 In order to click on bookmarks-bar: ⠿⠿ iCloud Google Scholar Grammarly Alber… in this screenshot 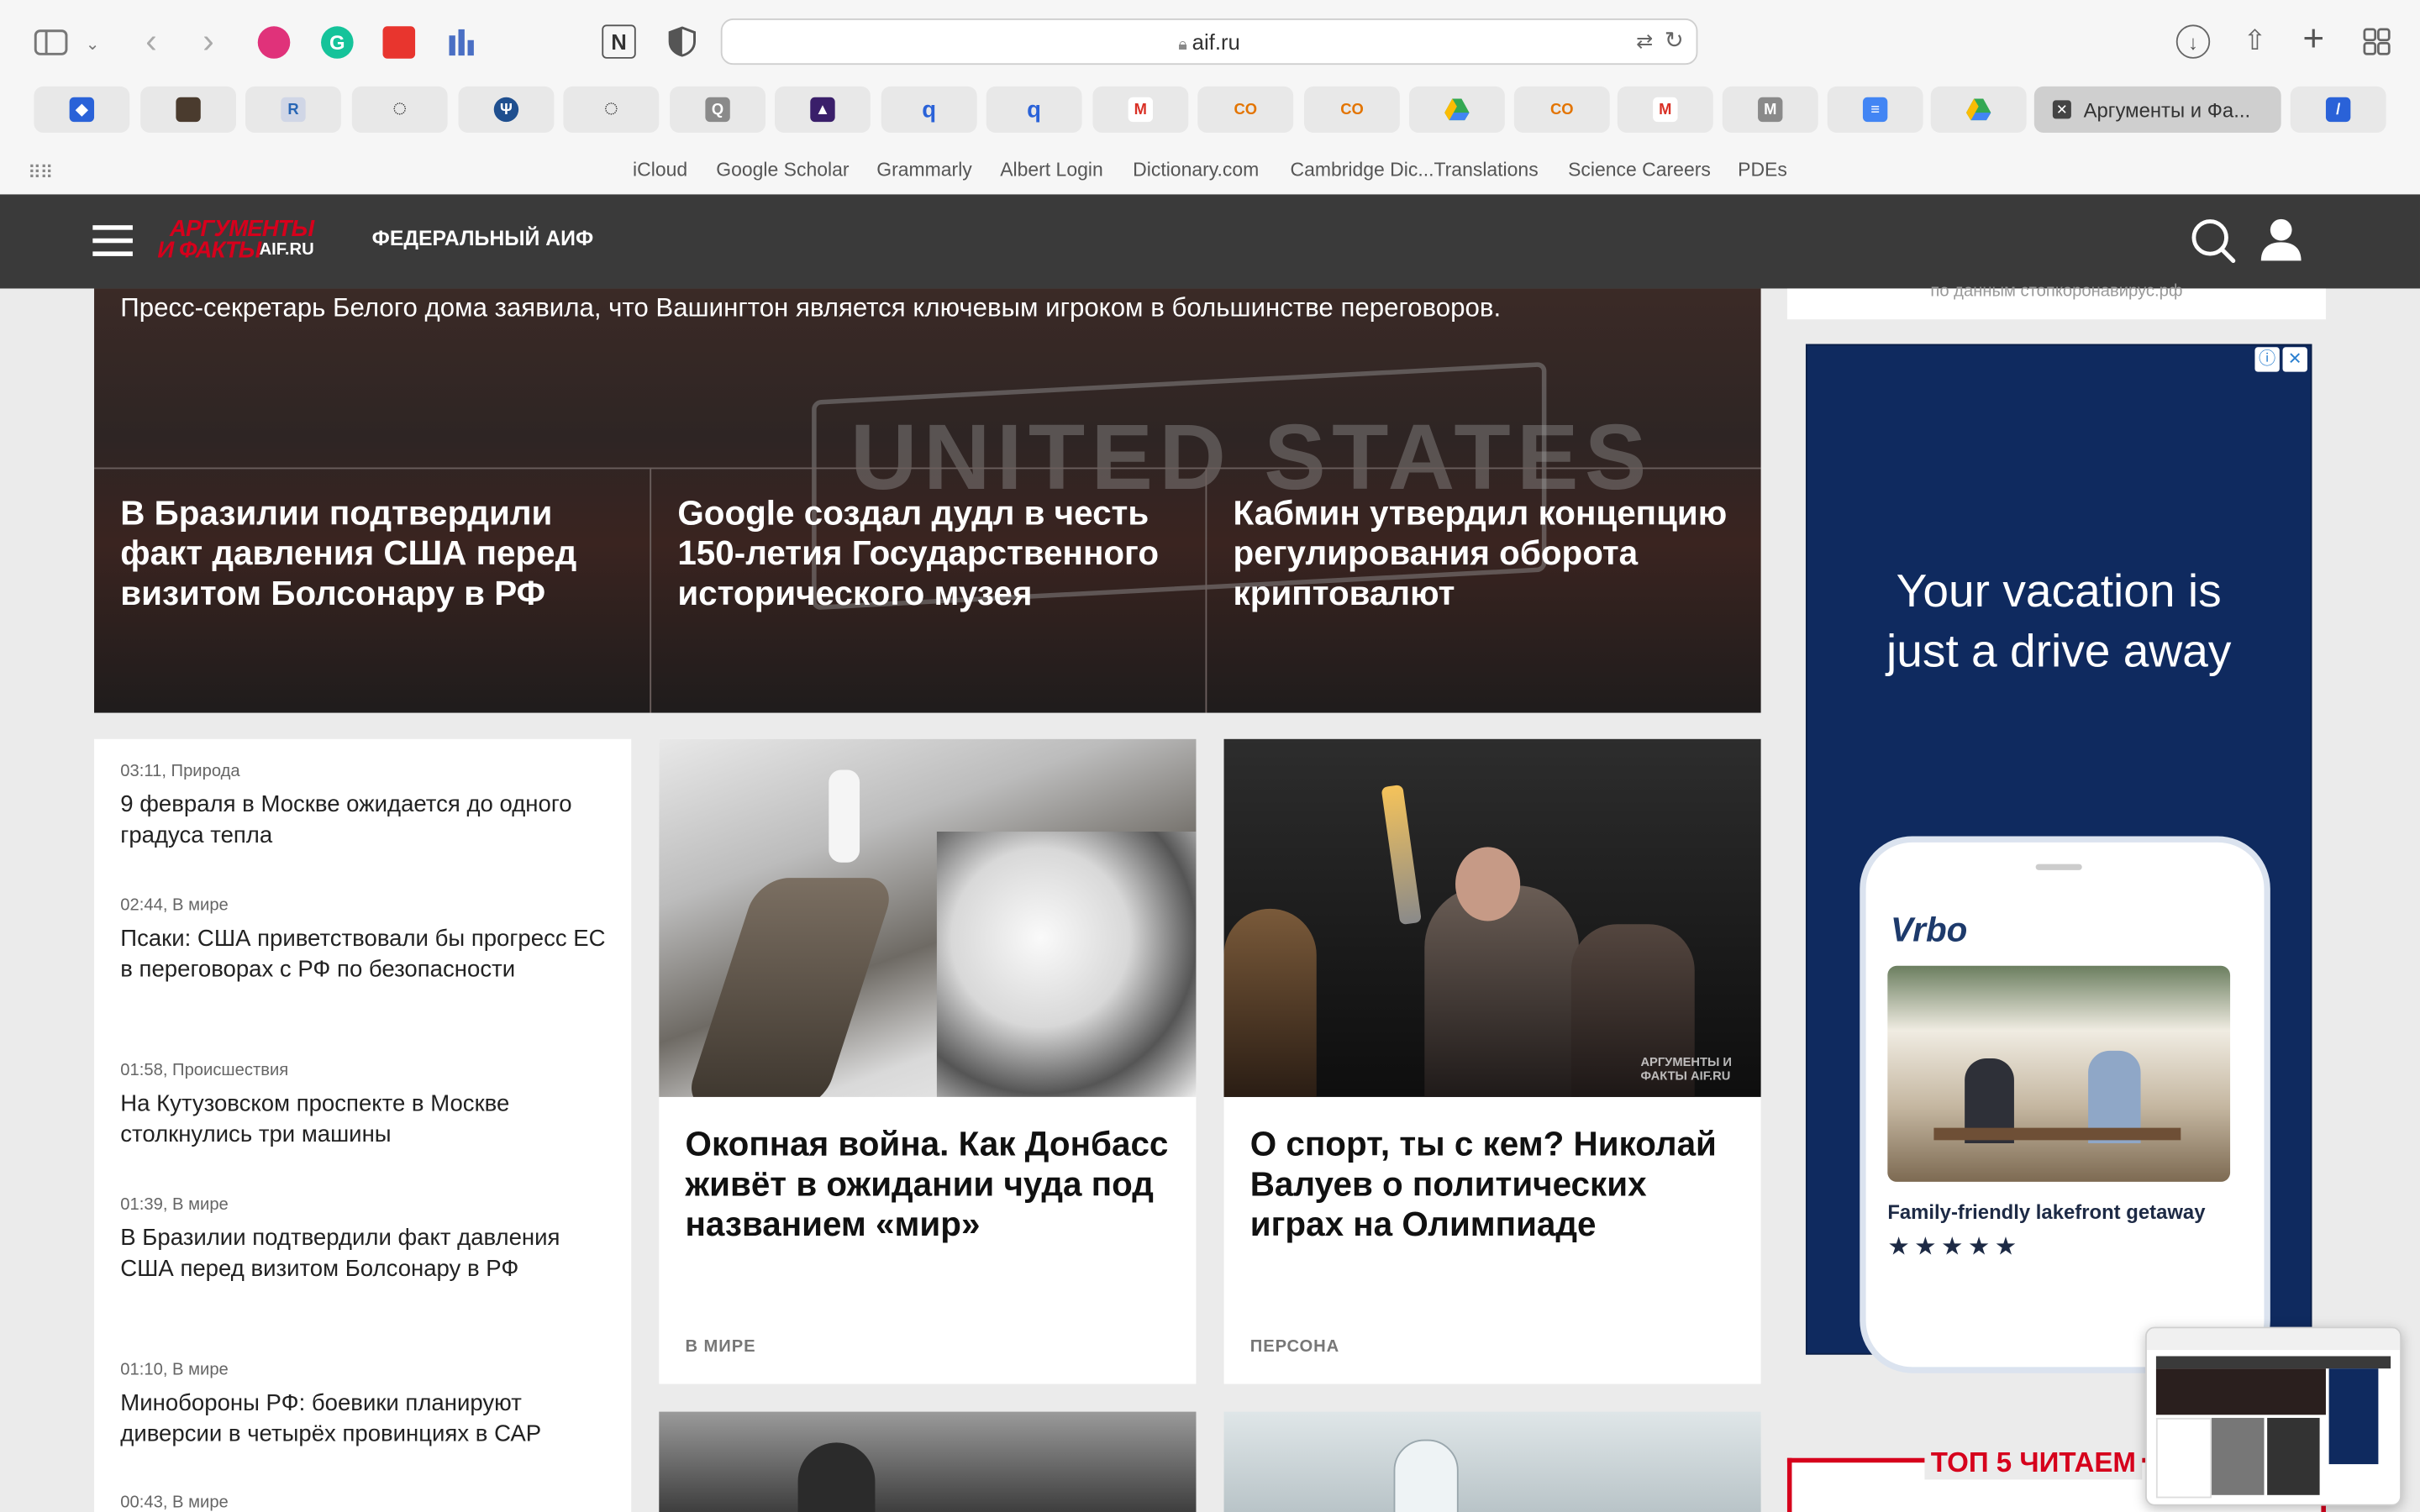, I will do `click(1210, 171)`.